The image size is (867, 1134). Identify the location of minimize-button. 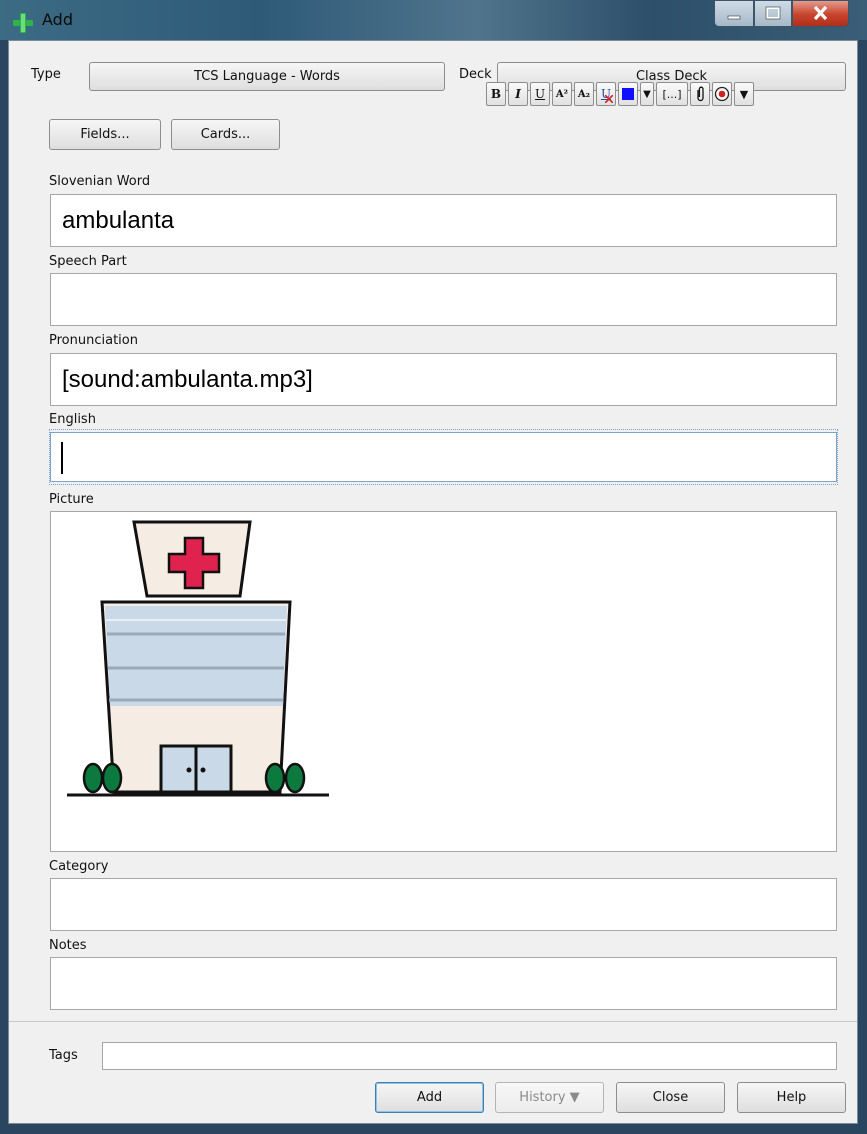
(734, 13).